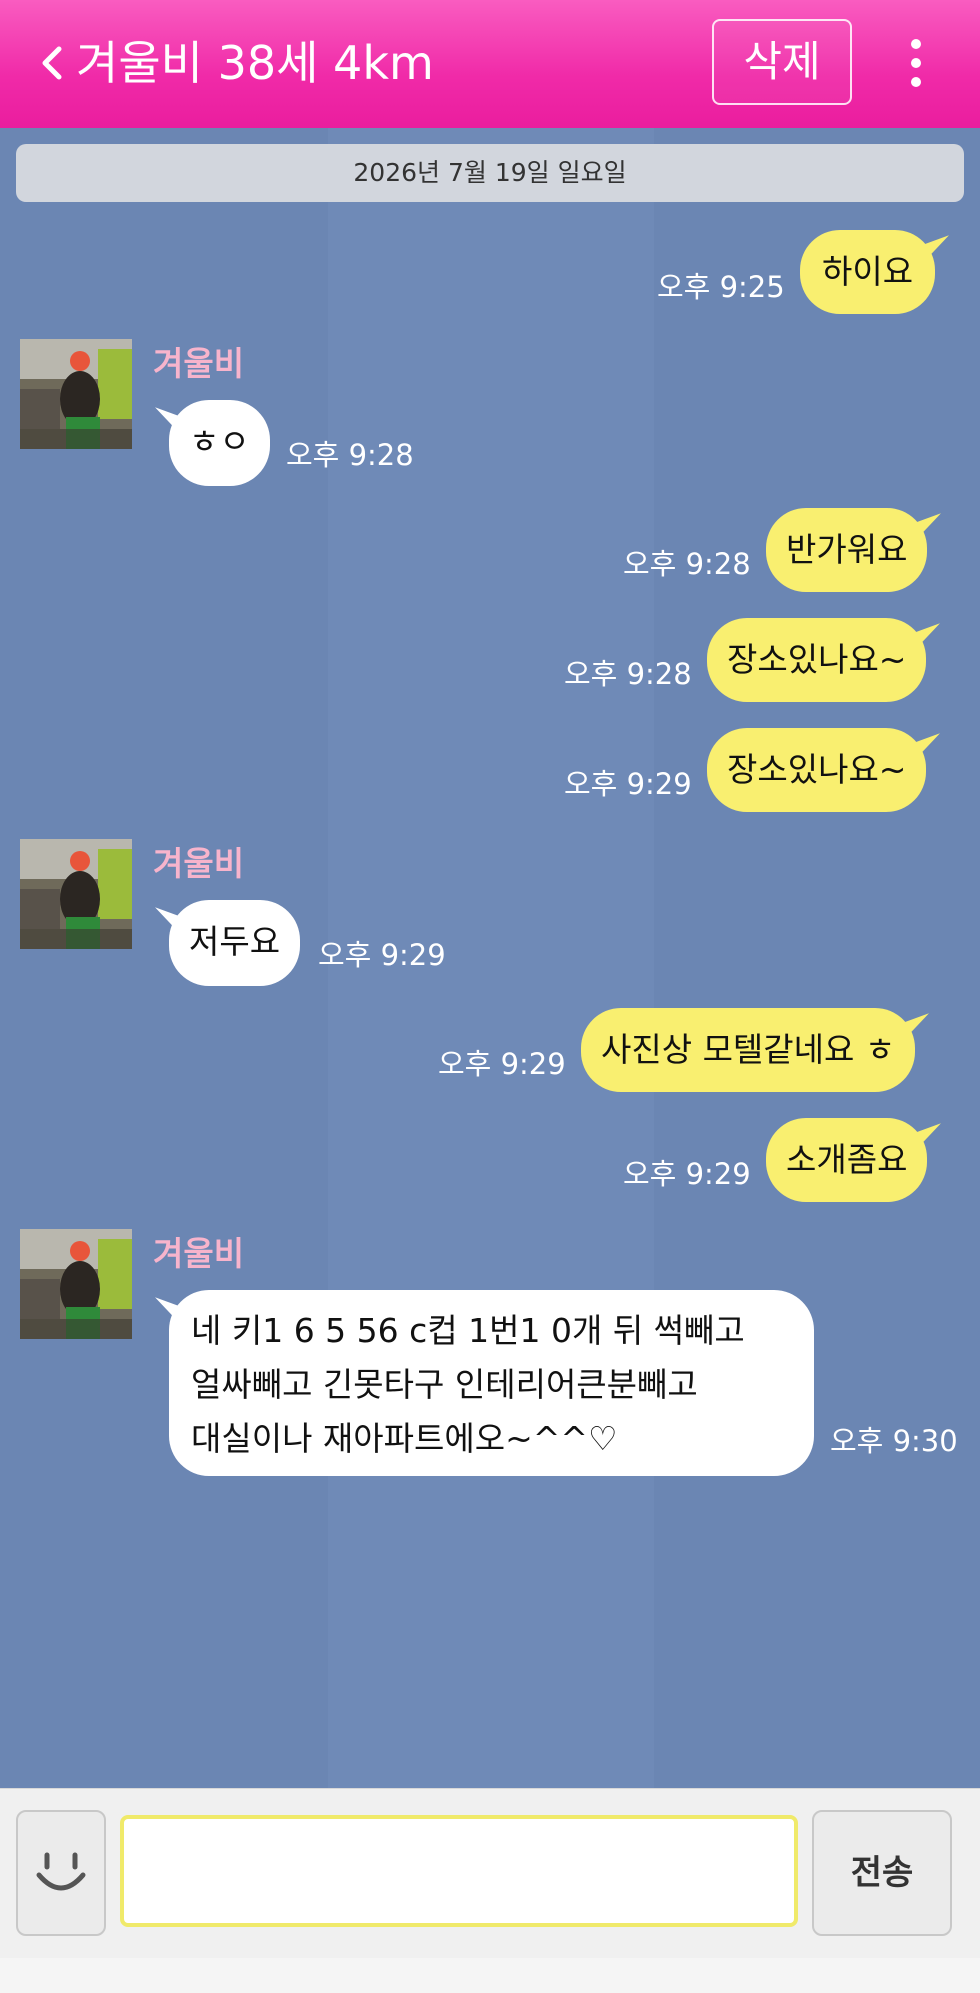  I want to click on message-line: 대실이나 재아파트에오~^^♡, so click(404, 1438).